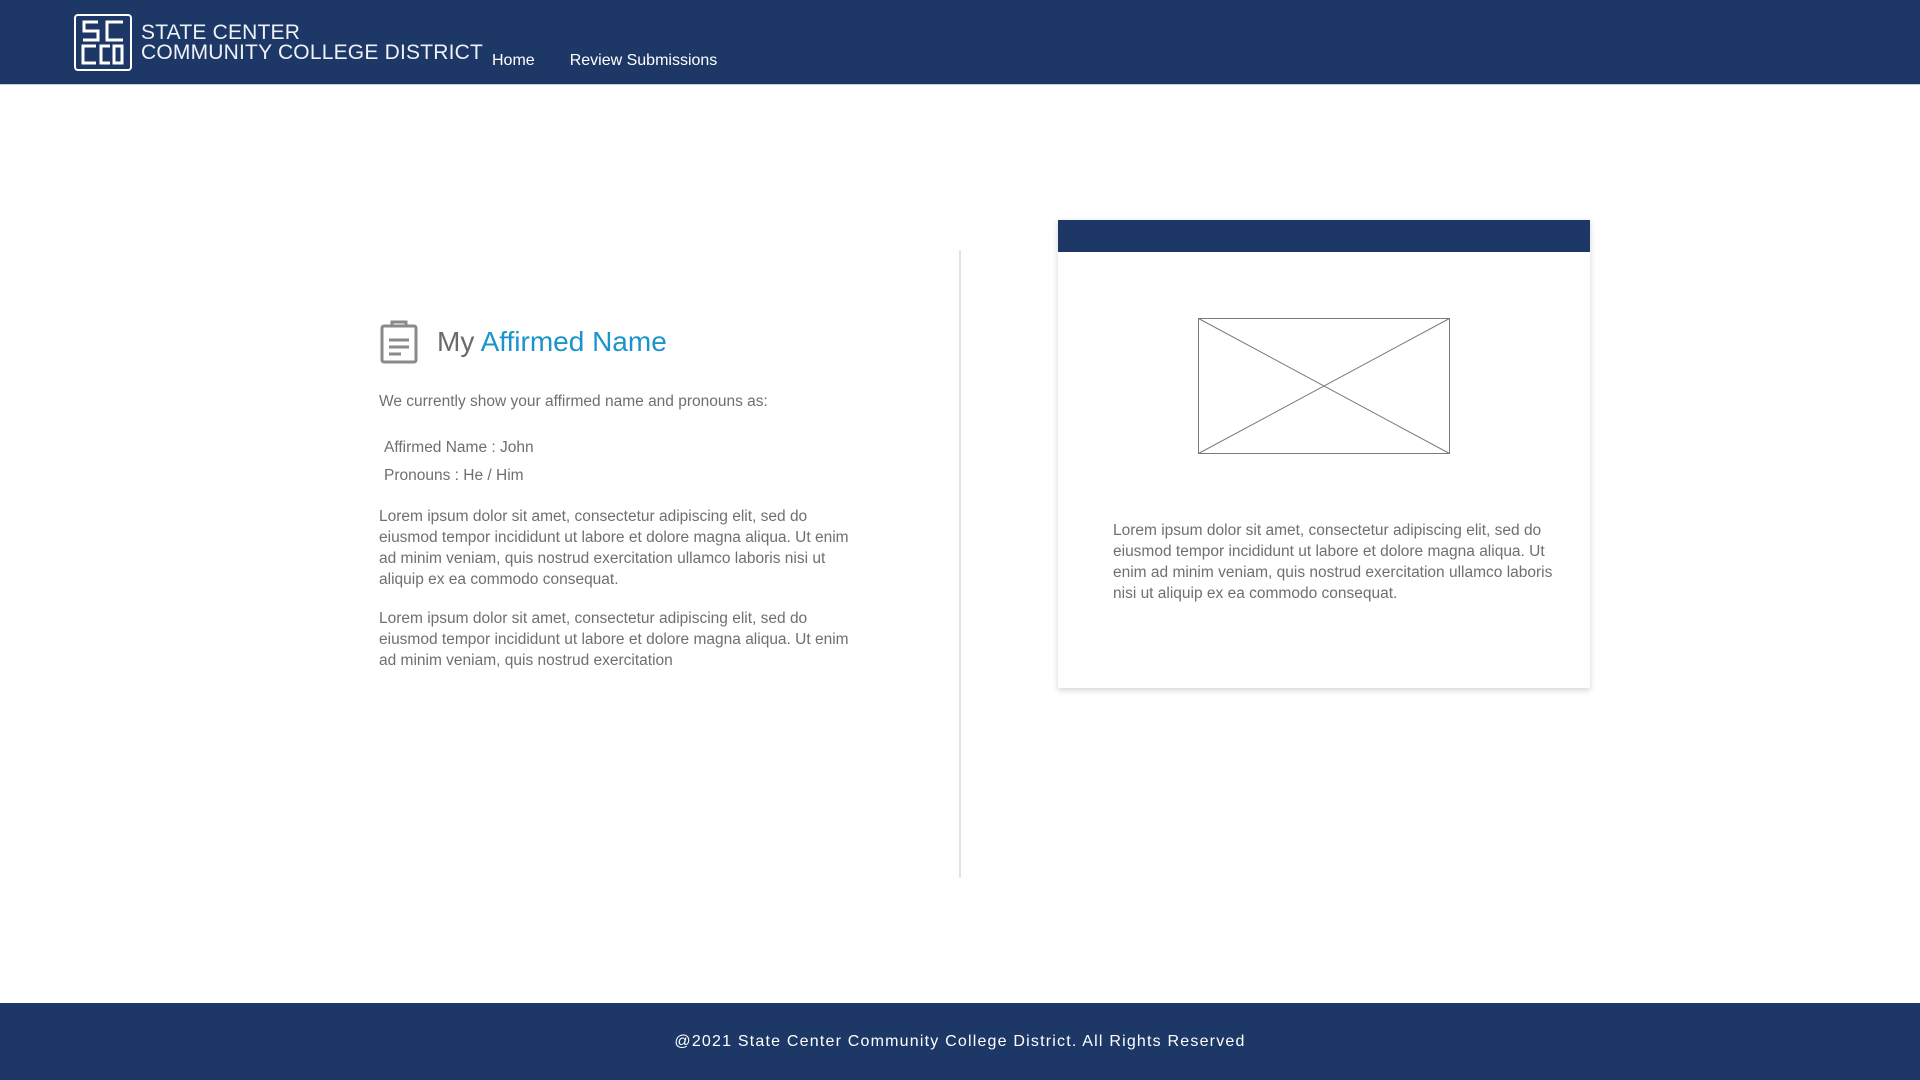 This screenshot has width=1920, height=1080. Describe the element at coordinates (1324, 236) in the screenshot. I see `card-header-bar` at that location.